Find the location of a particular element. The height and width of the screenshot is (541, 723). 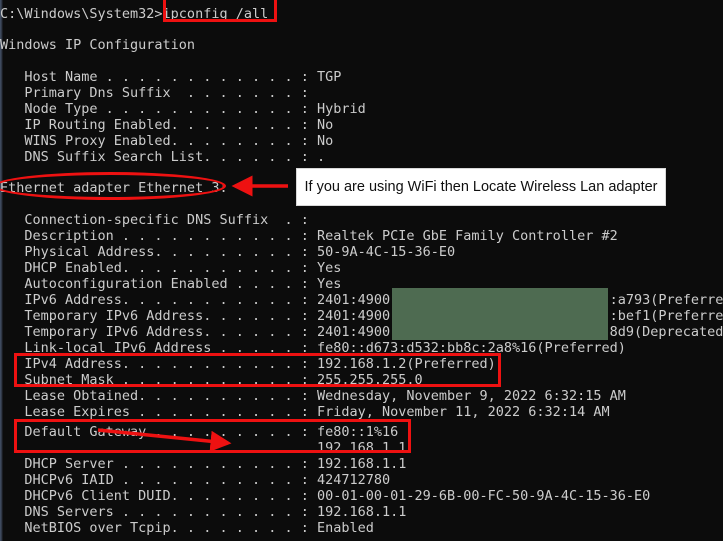

global-row-wins-proxy: WINS Proxy Enabled. . . . . . . . : No is located at coordinates (166, 141).